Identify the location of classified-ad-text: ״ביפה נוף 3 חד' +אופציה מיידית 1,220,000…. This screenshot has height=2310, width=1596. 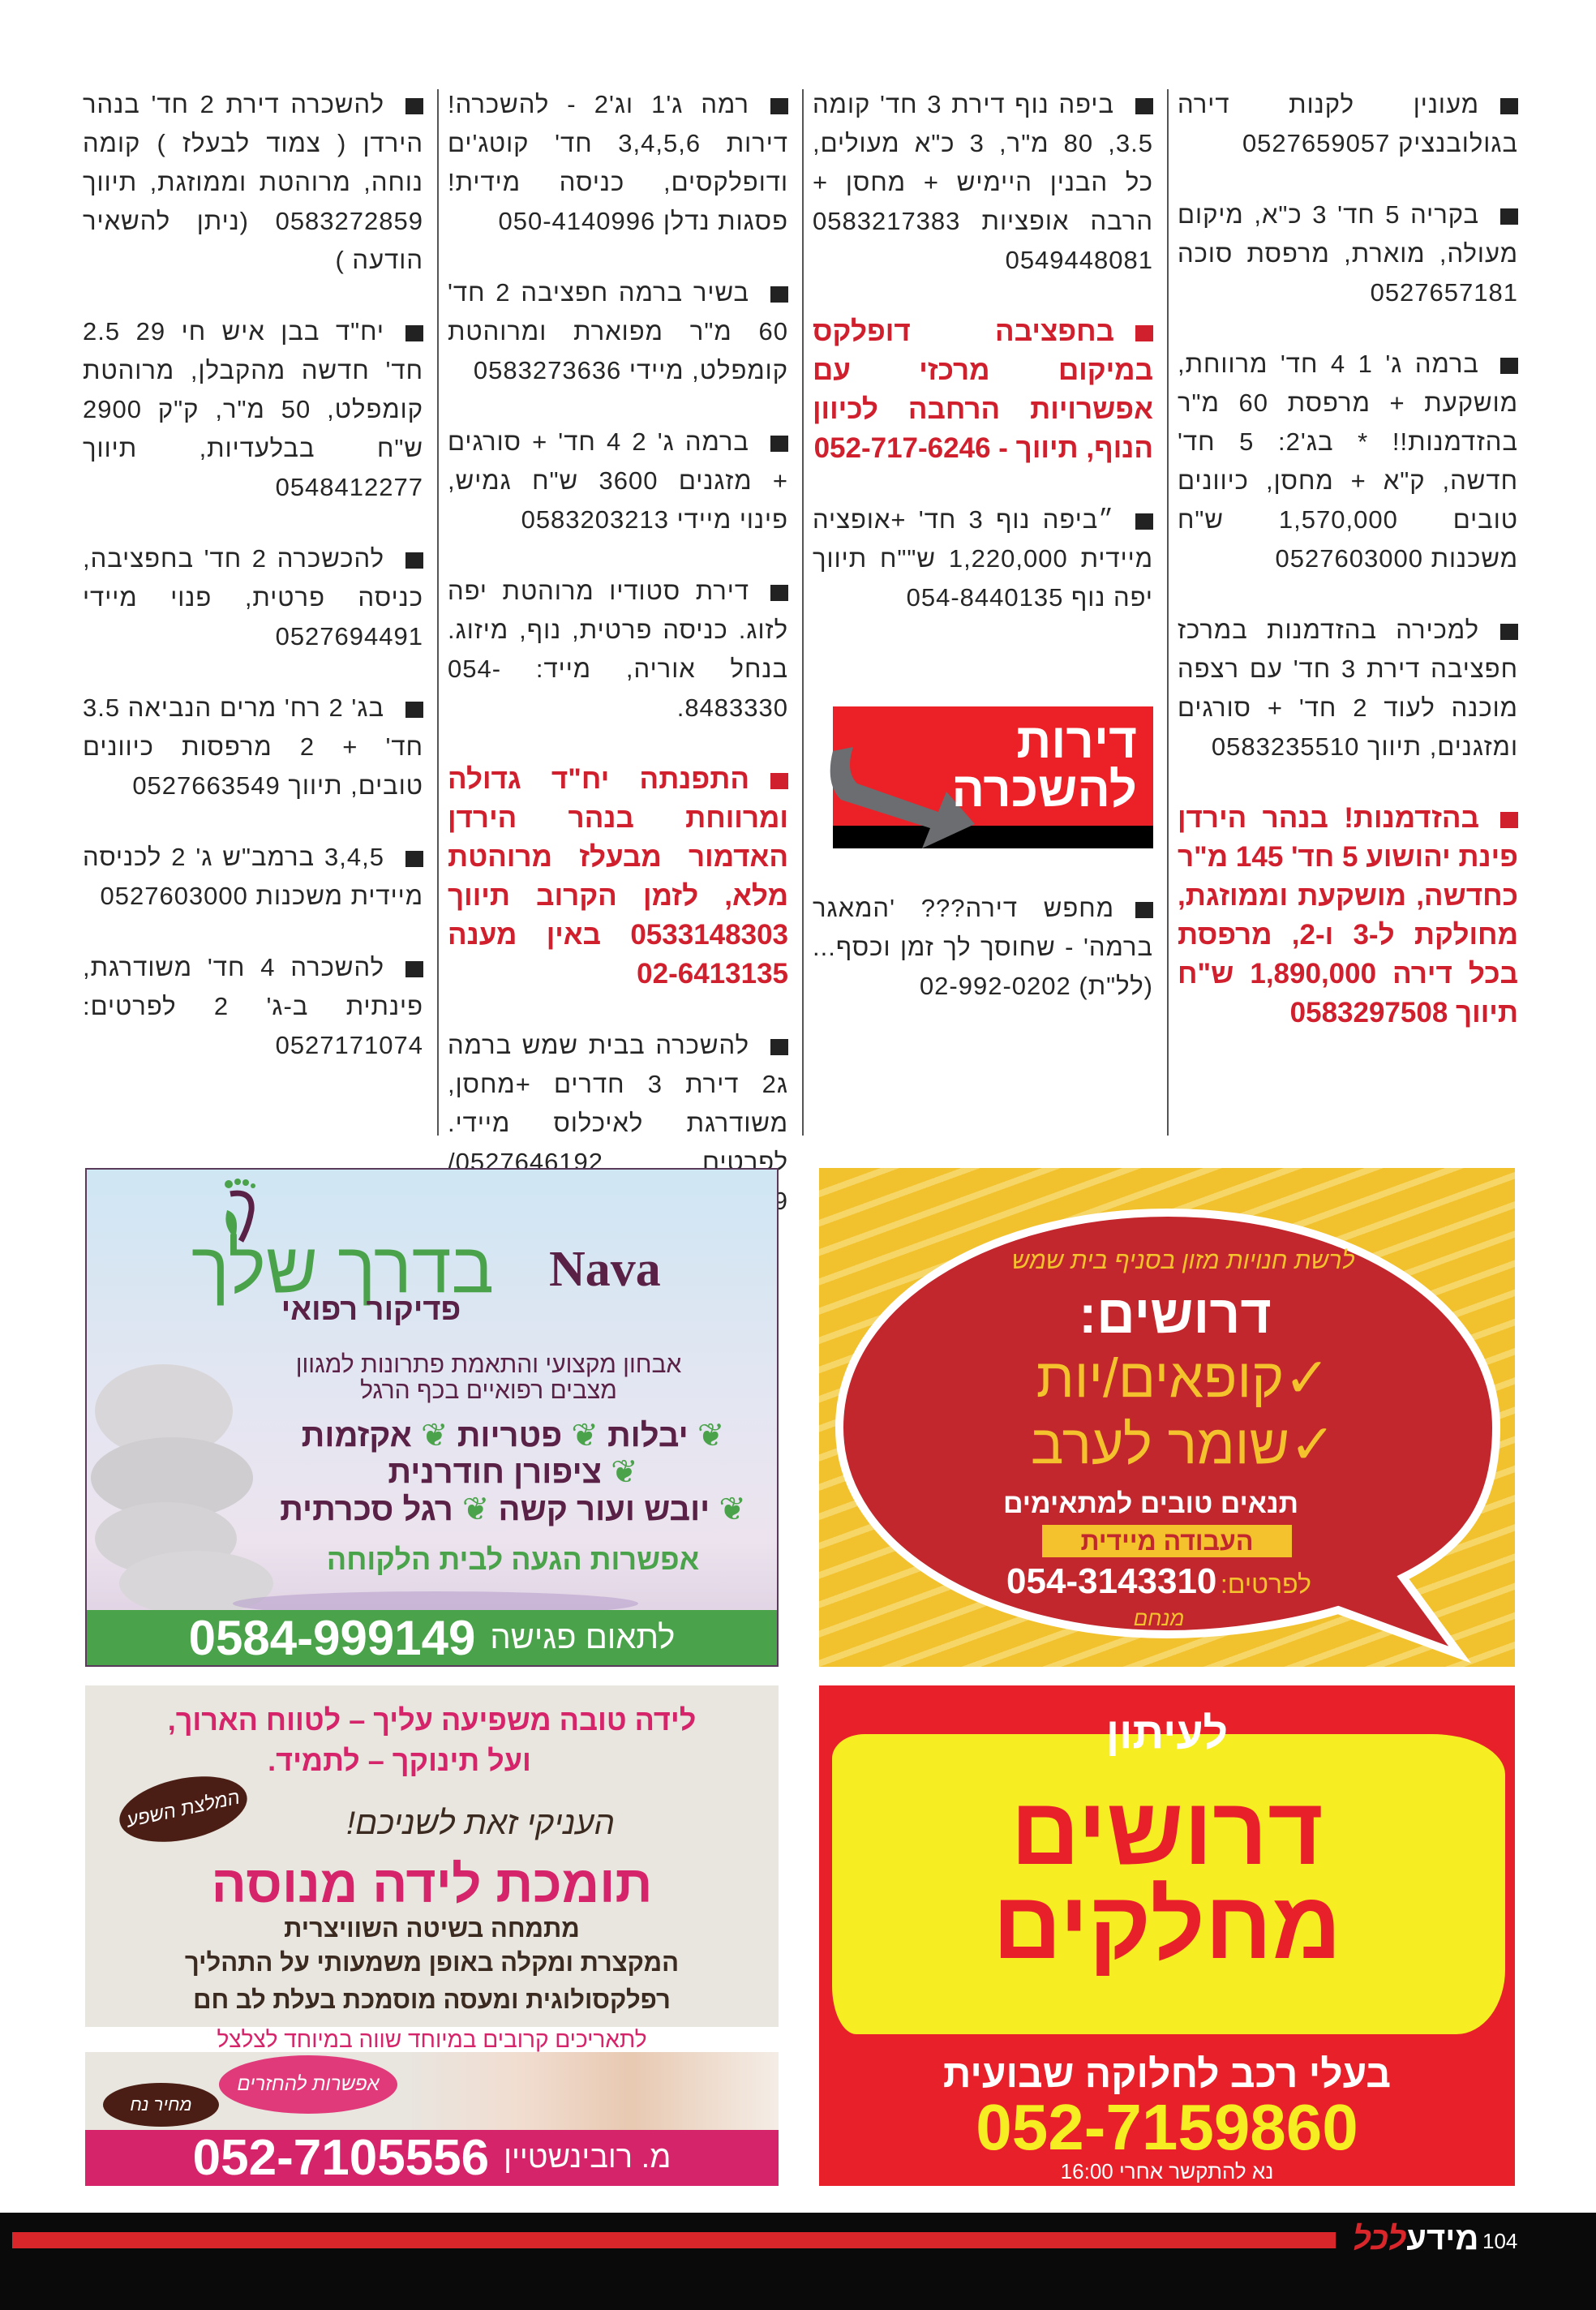
(983, 558).